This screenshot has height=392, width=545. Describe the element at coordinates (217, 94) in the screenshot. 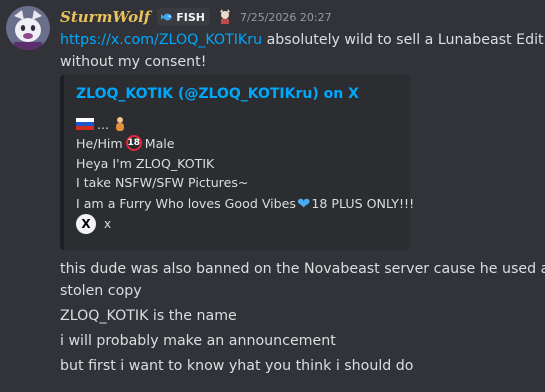

I see `embed-title: ZLOQ_KOTIK (@ZLOQ_KOTIKru) on X` at that location.